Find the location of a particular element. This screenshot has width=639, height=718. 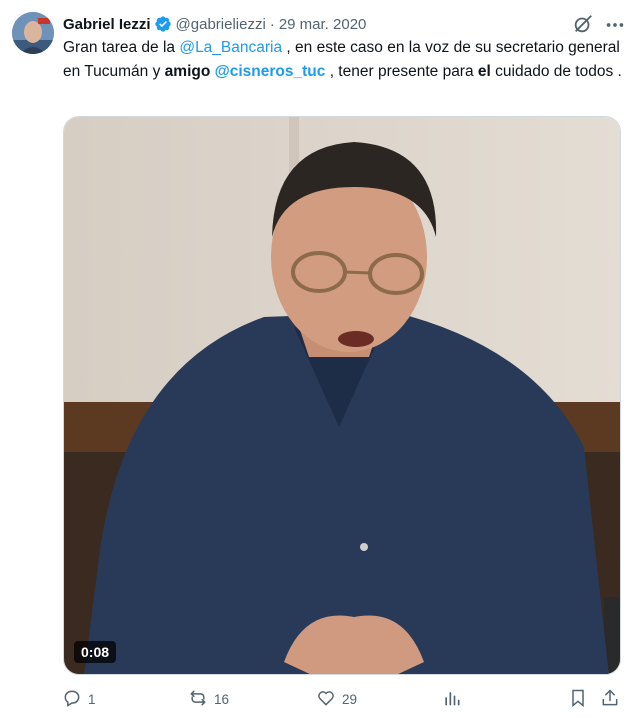

tweet-text-segment: cuidado de todos . is located at coordinates (556, 71).